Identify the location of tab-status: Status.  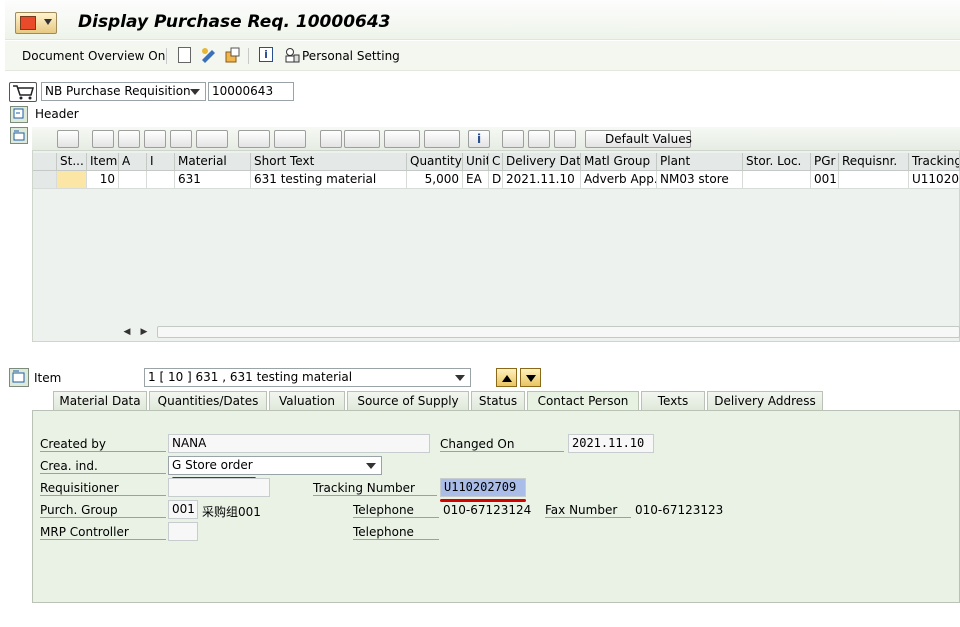
(498, 401).